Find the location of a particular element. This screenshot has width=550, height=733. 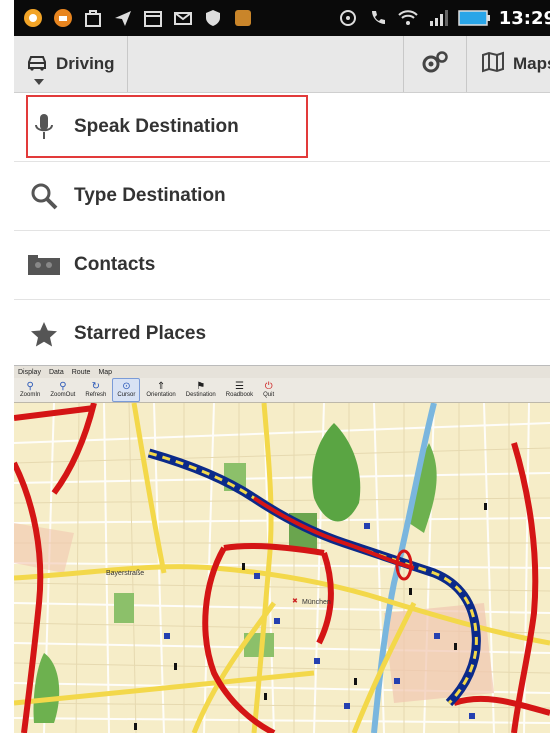

sync-icon is located at coordinates (348, 18).